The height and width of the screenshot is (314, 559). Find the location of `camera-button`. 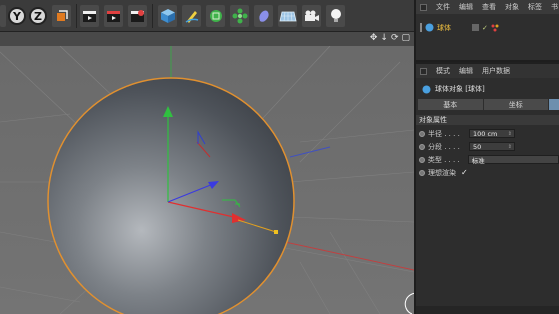

camera-button is located at coordinates (311, 16).